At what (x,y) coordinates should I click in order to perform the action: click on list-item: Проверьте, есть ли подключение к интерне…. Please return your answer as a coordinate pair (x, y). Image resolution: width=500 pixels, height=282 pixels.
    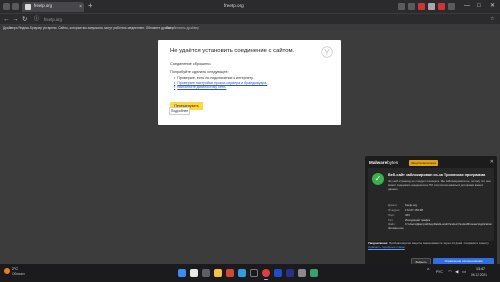
    Looking at the image, I should click on (220, 78).